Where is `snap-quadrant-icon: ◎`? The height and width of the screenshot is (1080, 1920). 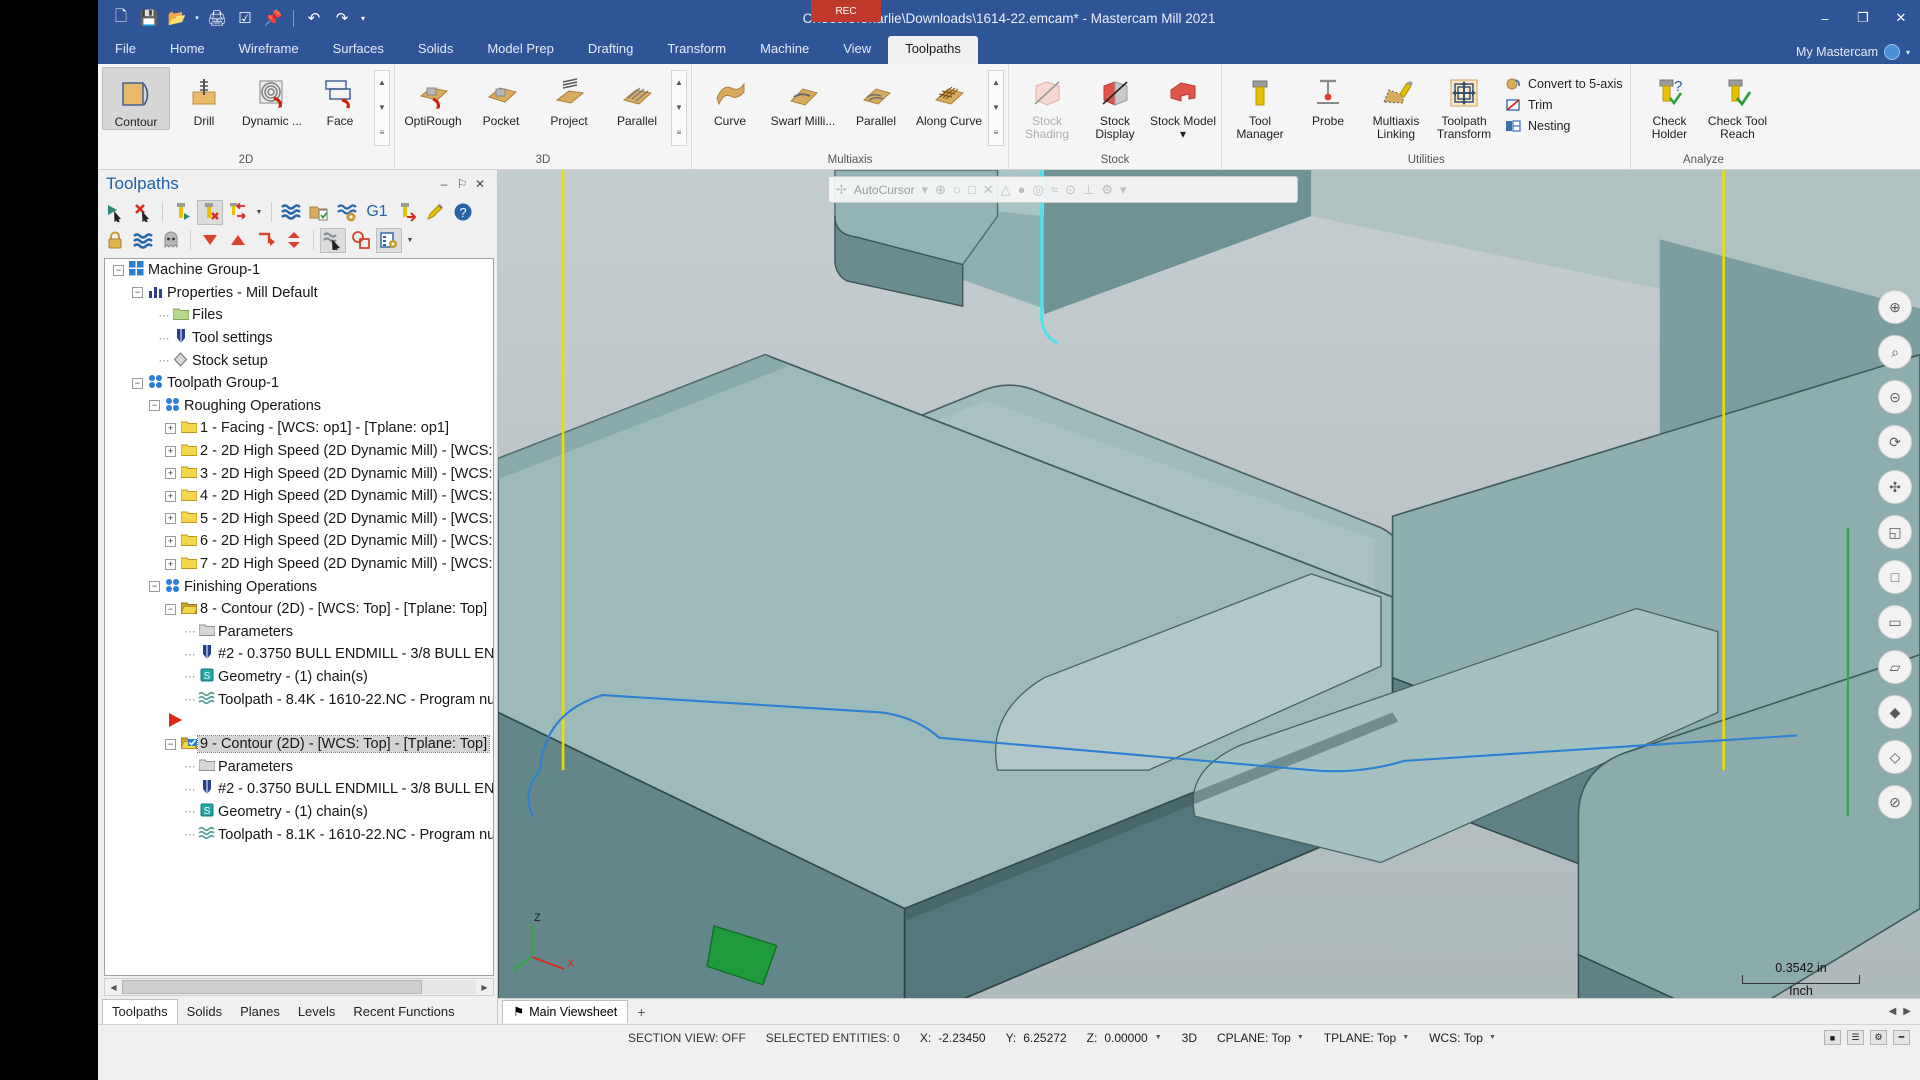 snap-quadrant-icon: ◎ is located at coordinates (1038, 190).